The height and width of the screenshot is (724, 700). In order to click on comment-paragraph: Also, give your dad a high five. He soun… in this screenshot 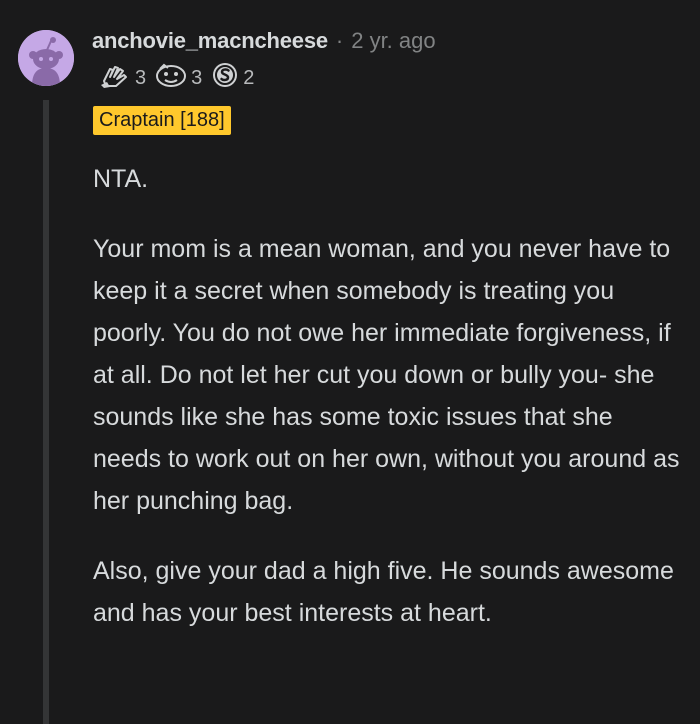, I will do `click(383, 592)`.